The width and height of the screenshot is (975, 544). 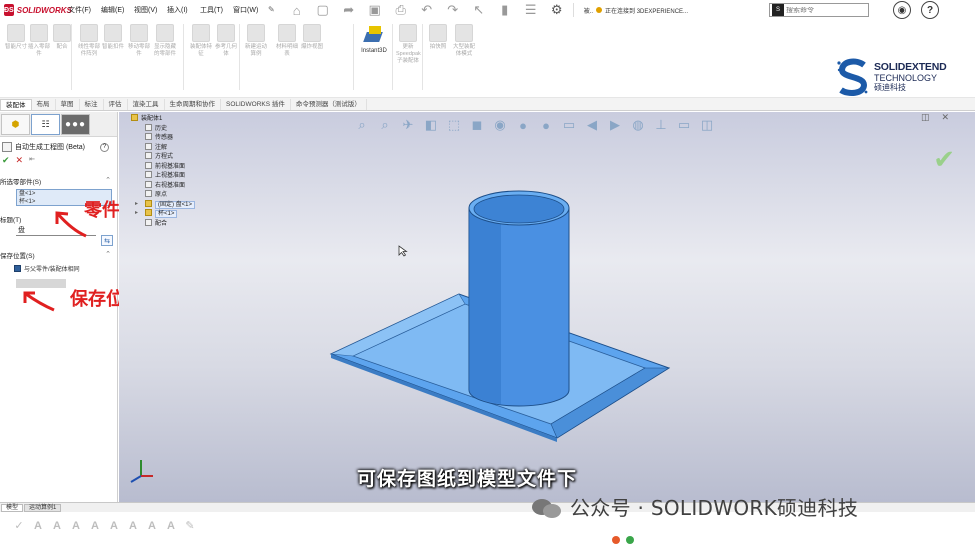 I want to click on group-save-location: 保存位置(S) ⌃, so click(x=58, y=255).